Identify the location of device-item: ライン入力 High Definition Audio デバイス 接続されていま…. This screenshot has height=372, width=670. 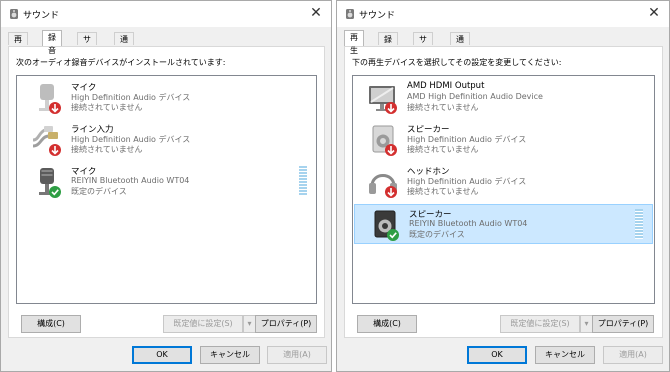
(166, 140).